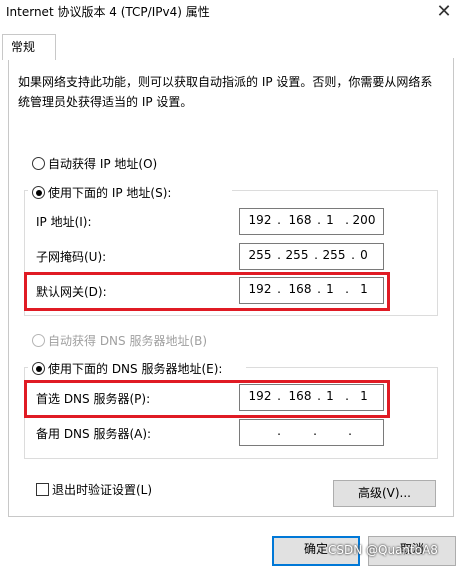 The image size is (458, 570). I want to click on subnet-mask-octet-4: 0, so click(364, 255).